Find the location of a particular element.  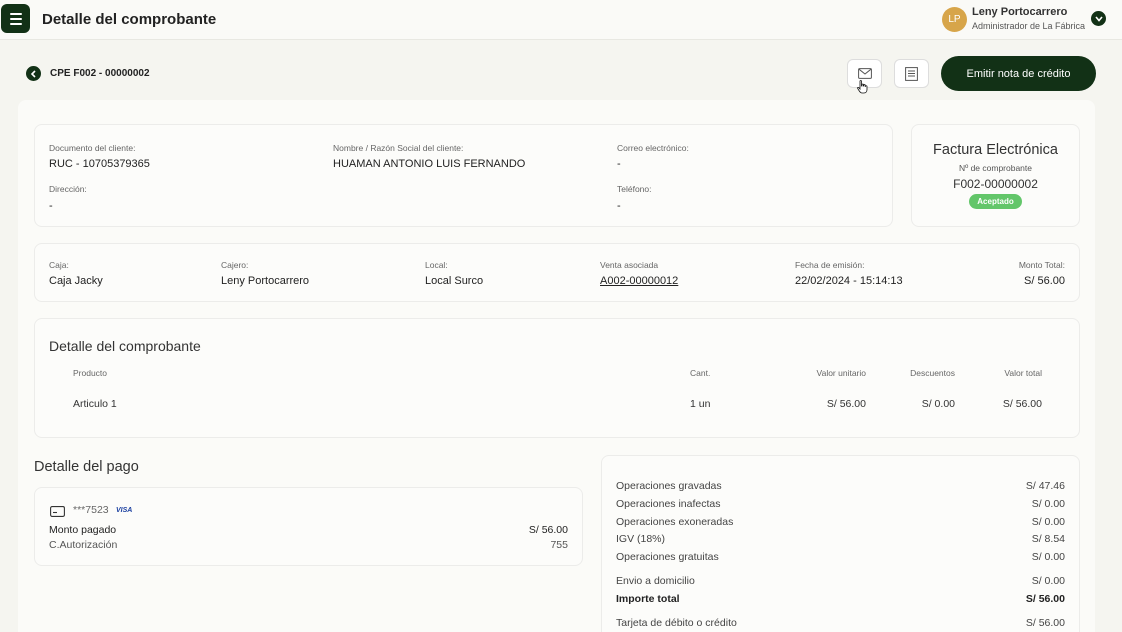

fecha-label: Fecha de emisión: is located at coordinates (830, 265).